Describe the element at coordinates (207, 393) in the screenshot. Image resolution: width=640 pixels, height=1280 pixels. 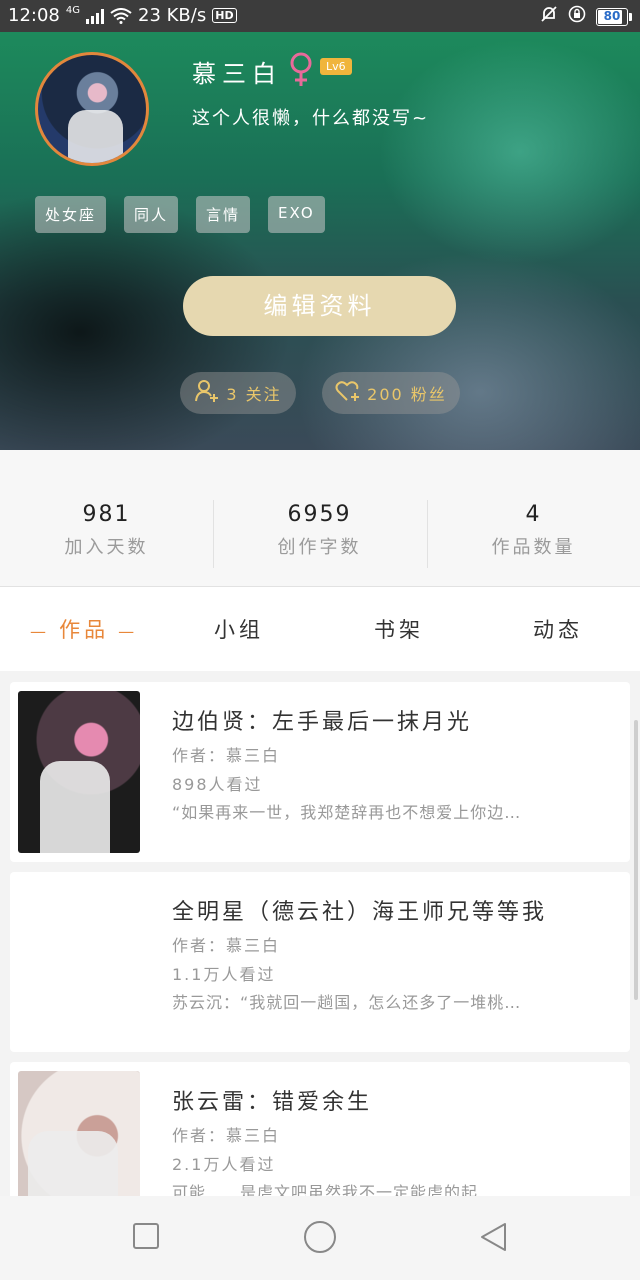
I see `add-user-icon` at that location.